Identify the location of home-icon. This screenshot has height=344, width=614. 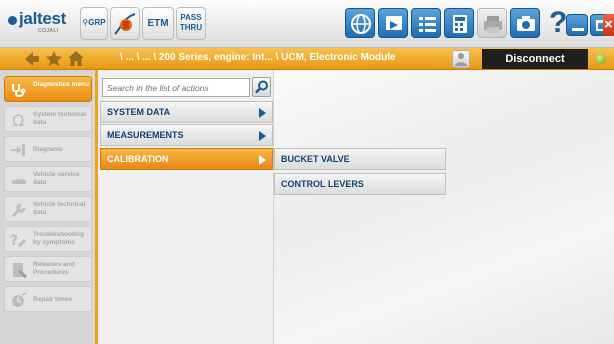
(76, 59).